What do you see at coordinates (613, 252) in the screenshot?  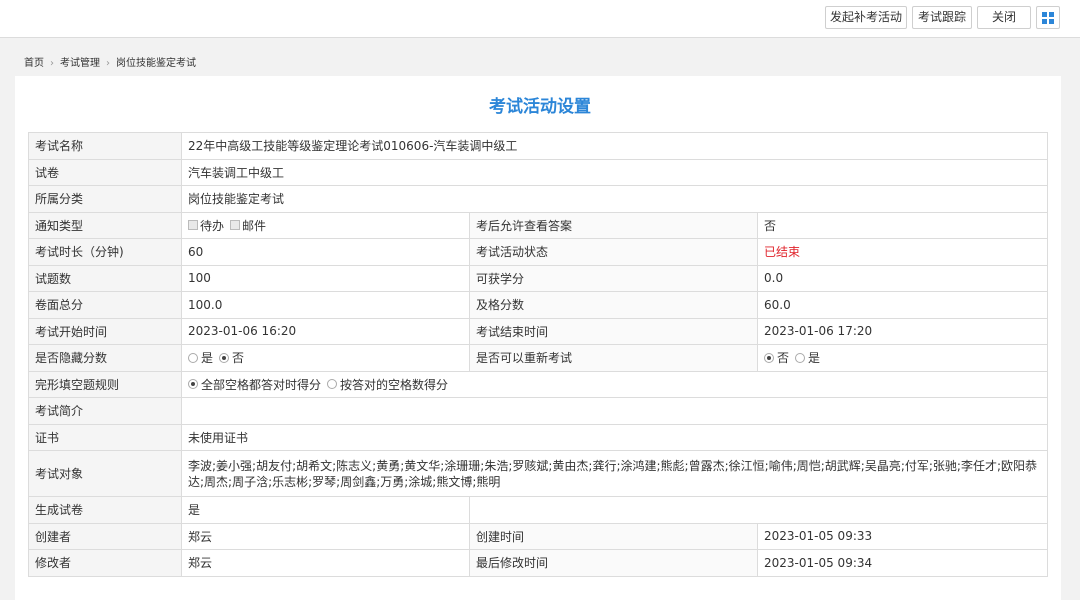 I see `status-label: 考试活动状态` at bounding box center [613, 252].